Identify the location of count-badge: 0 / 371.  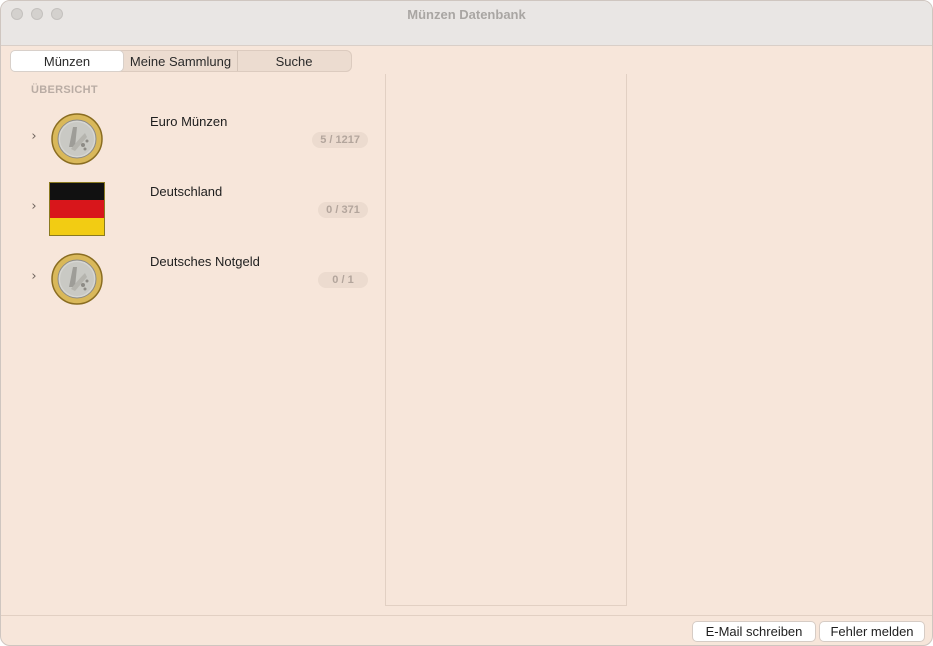
(343, 210).